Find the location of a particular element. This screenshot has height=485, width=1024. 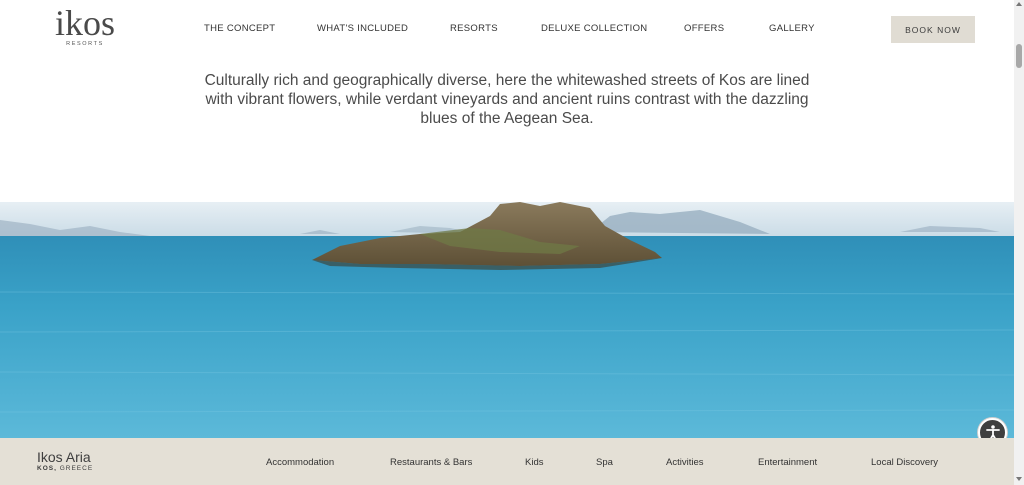

subnav-restaurants-bars: Restaurants & Bars is located at coordinates (431, 462).